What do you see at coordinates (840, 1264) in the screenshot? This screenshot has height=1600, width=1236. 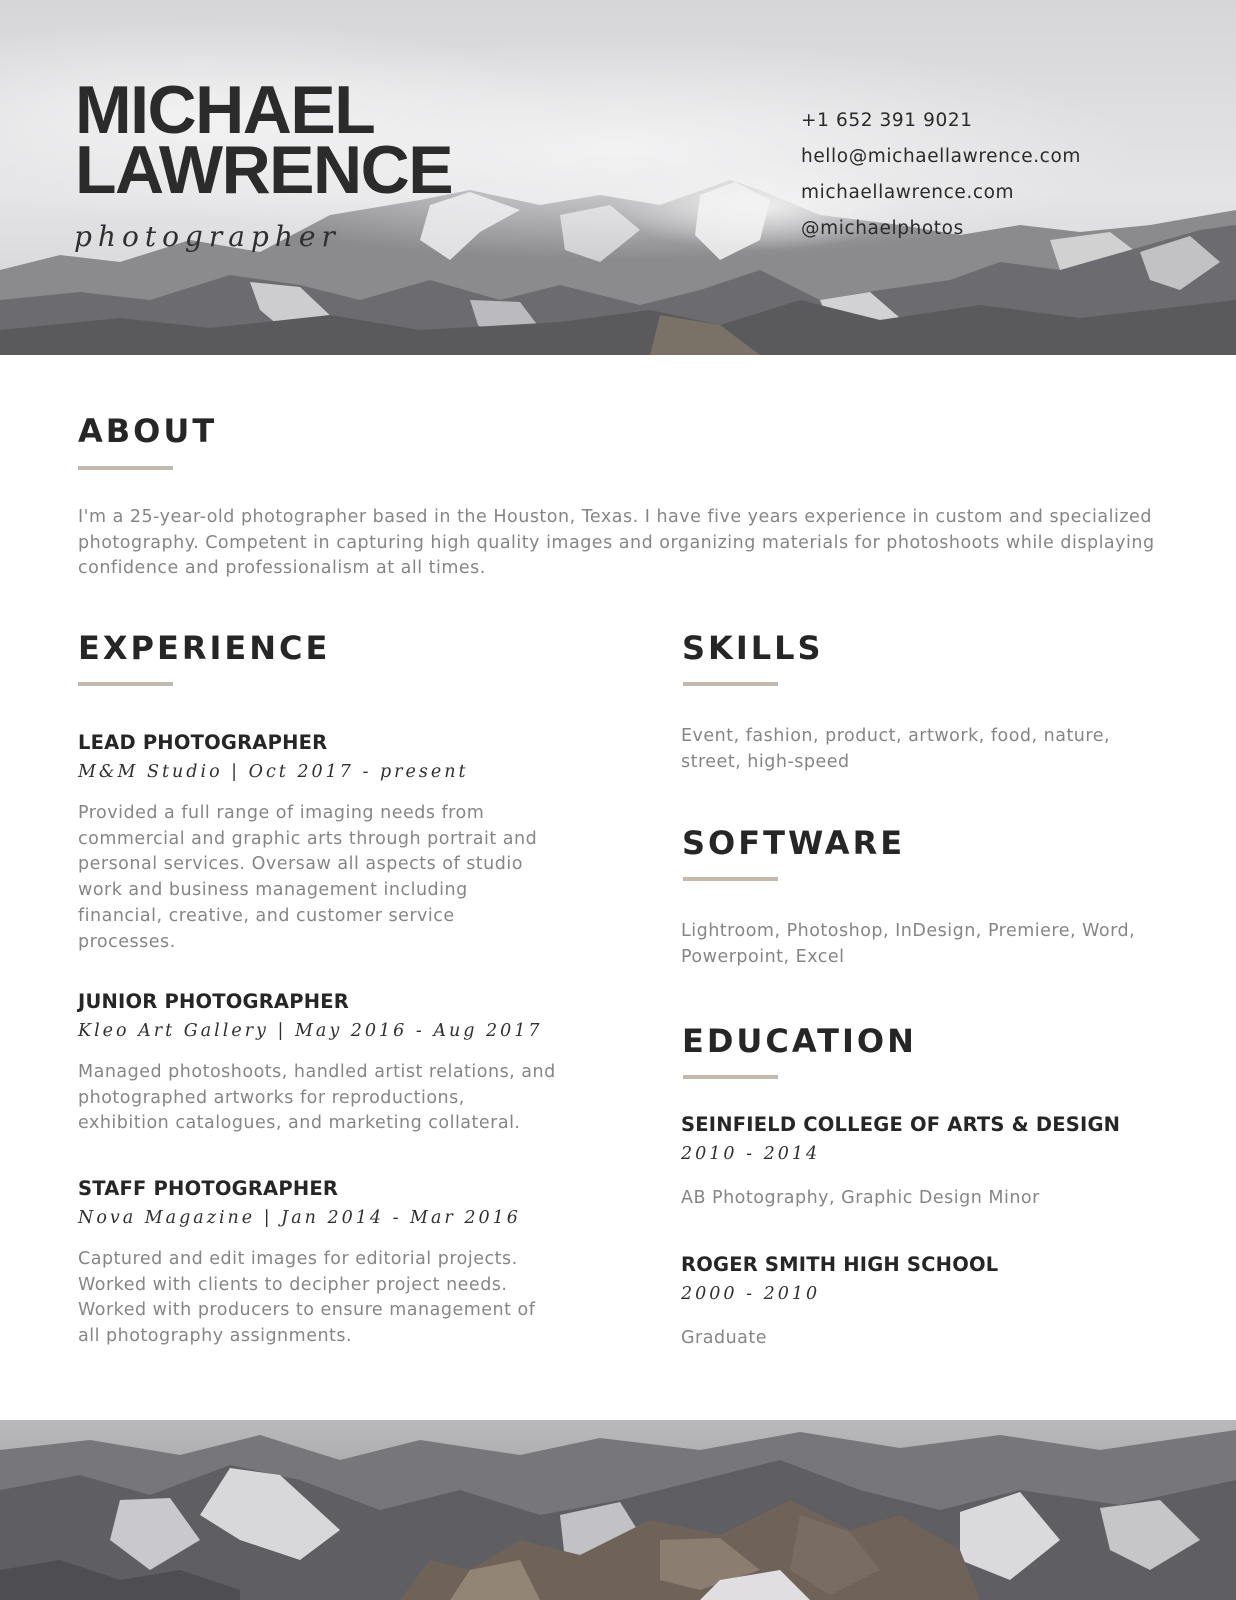 I see `school-name: ROGER SMITH HIGH SCHOOL` at bounding box center [840, 1264].